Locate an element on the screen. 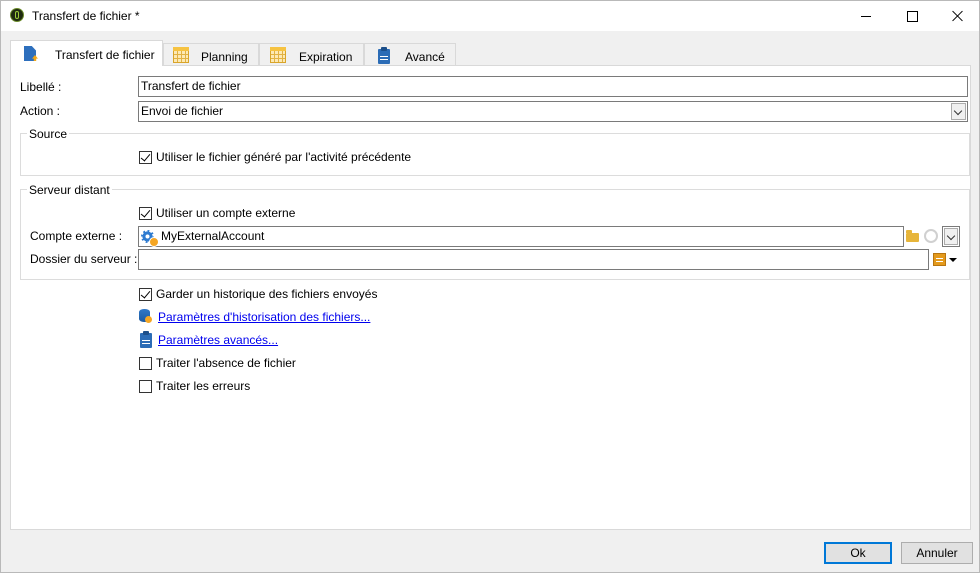  window-title: Transfert de fichier * is located at coordinates (86, 16).